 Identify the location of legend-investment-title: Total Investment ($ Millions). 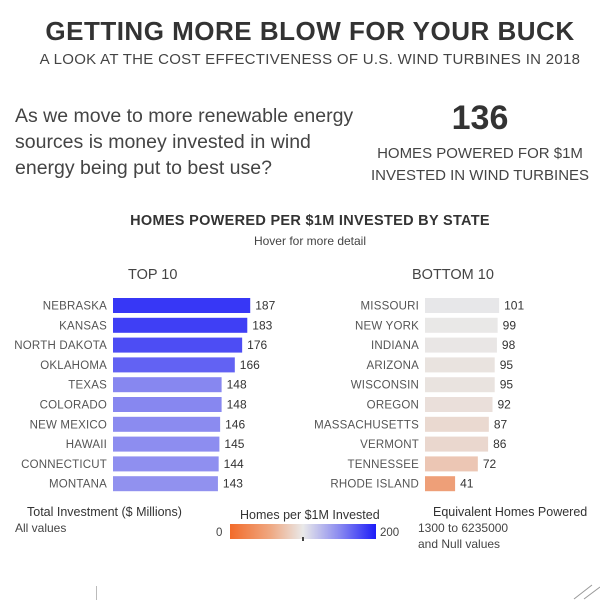
(104, 512).